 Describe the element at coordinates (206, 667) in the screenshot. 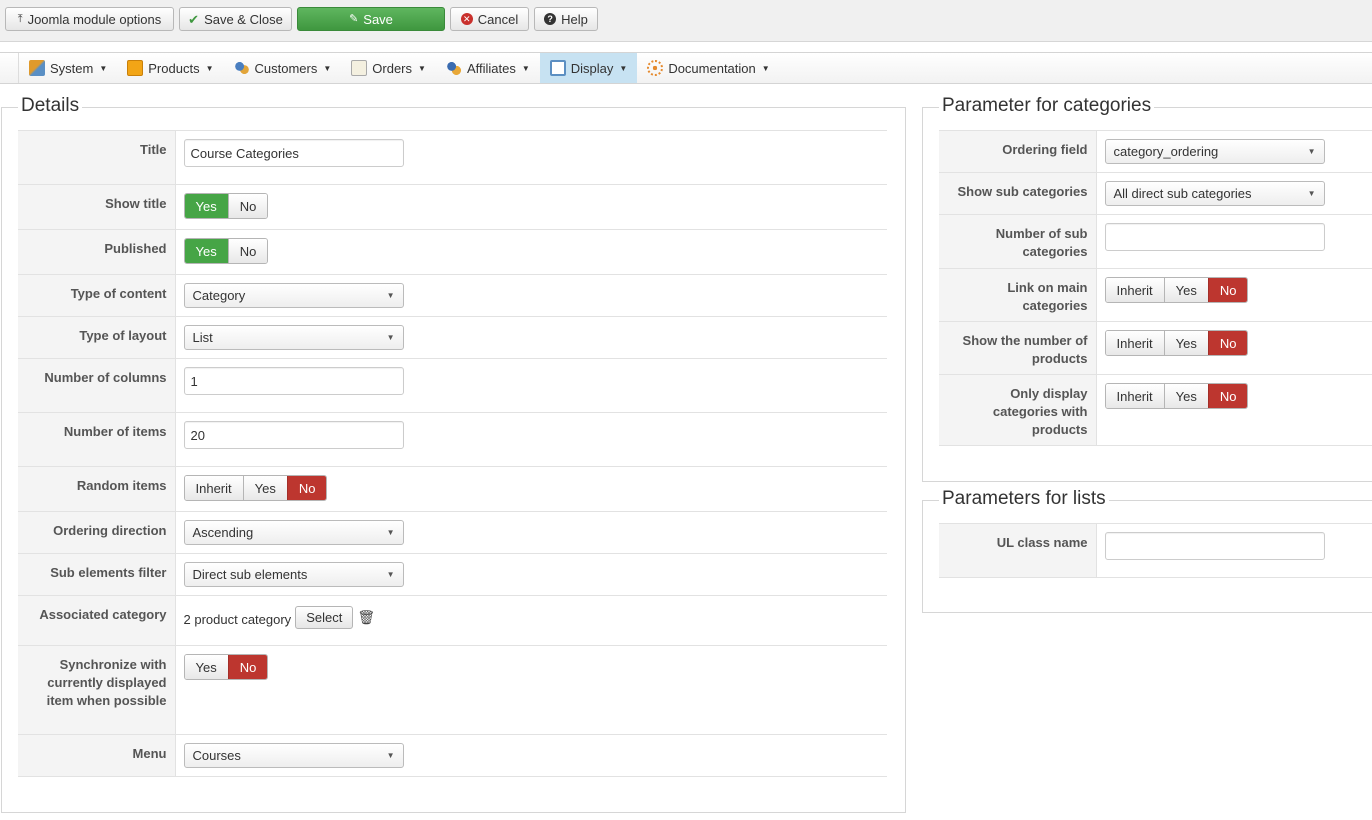

I see `synchronize-yes: Yes` at that location.